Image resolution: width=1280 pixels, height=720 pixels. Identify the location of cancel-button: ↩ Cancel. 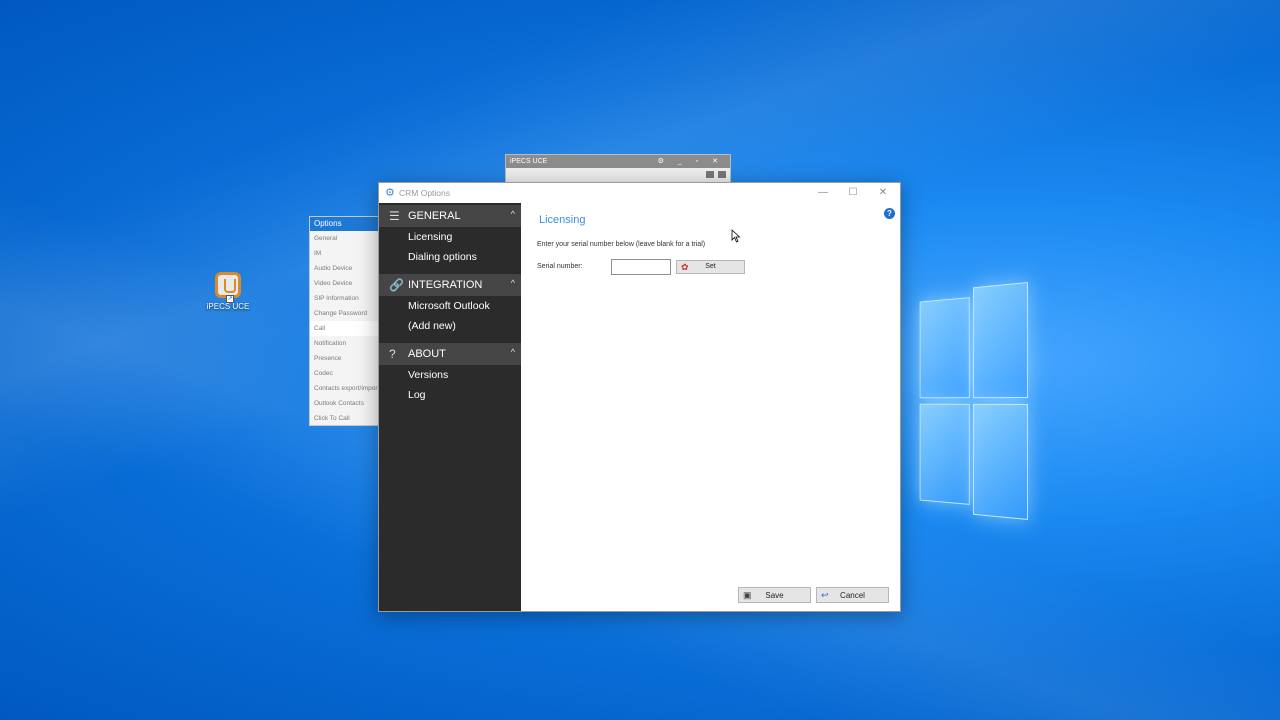
(852, 595).